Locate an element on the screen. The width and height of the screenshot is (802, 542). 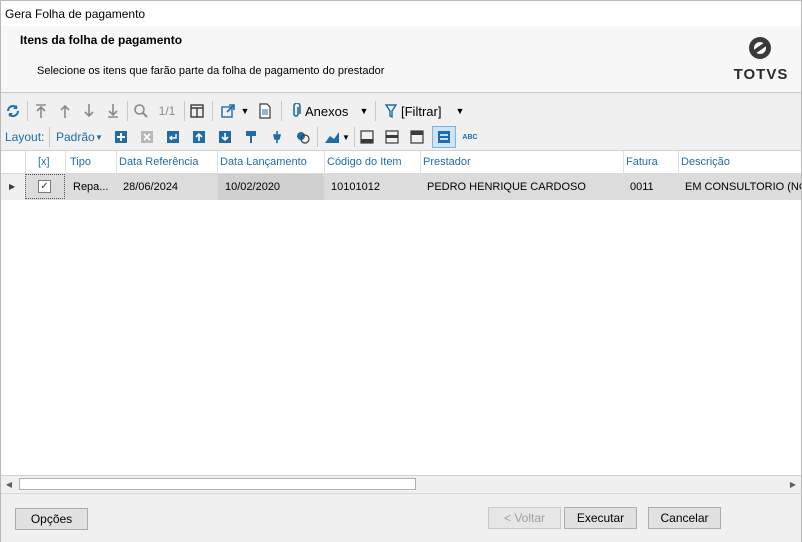
scroll-left-icon: ◀ is located at coordinates (9, 484).